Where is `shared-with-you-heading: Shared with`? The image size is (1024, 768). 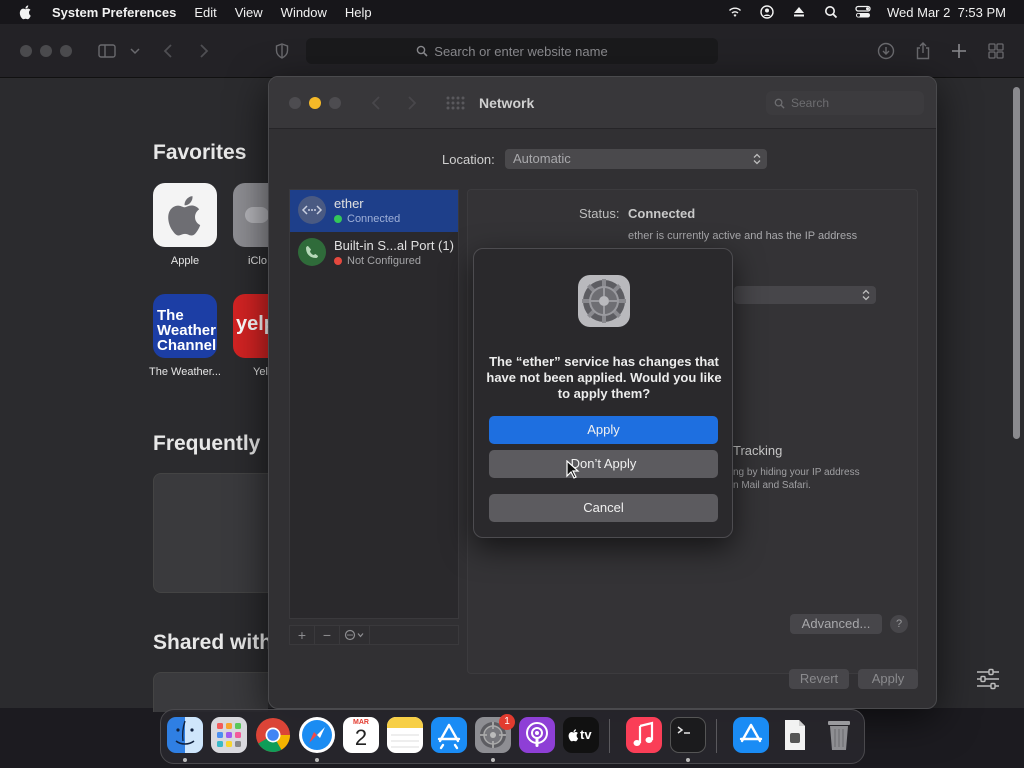
shared-with-you-heading: Shared with is located at coordinates (213, 642).